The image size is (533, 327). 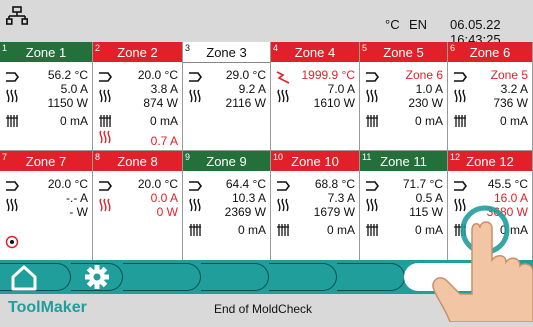 What do you see at coordinates (245, 184) in the screenshot?
I see `zone-temperature: 64.4 °C` at bounding box center [245, 184].